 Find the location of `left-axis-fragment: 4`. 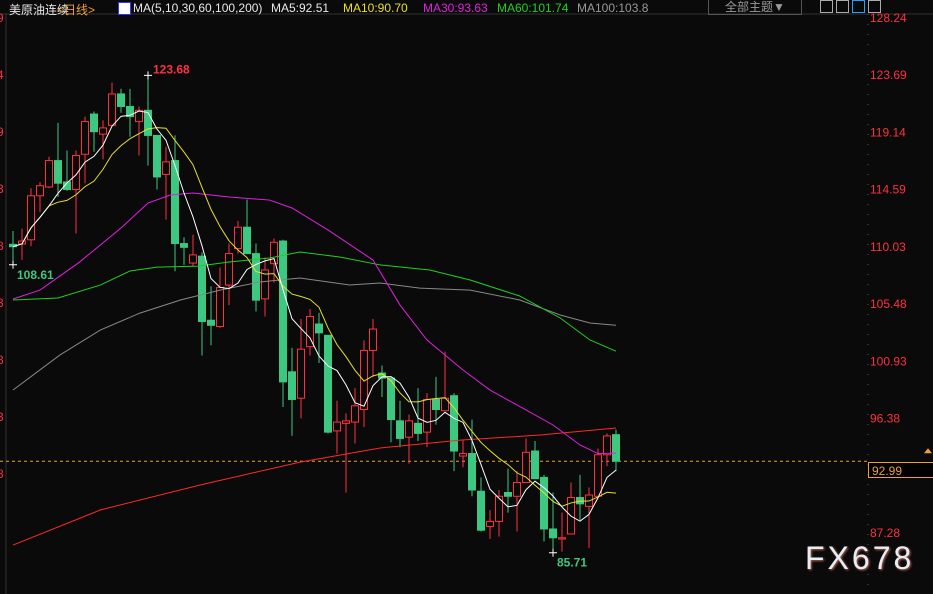

left-axis-fragment: 4 is located at coordinates (2, 75).